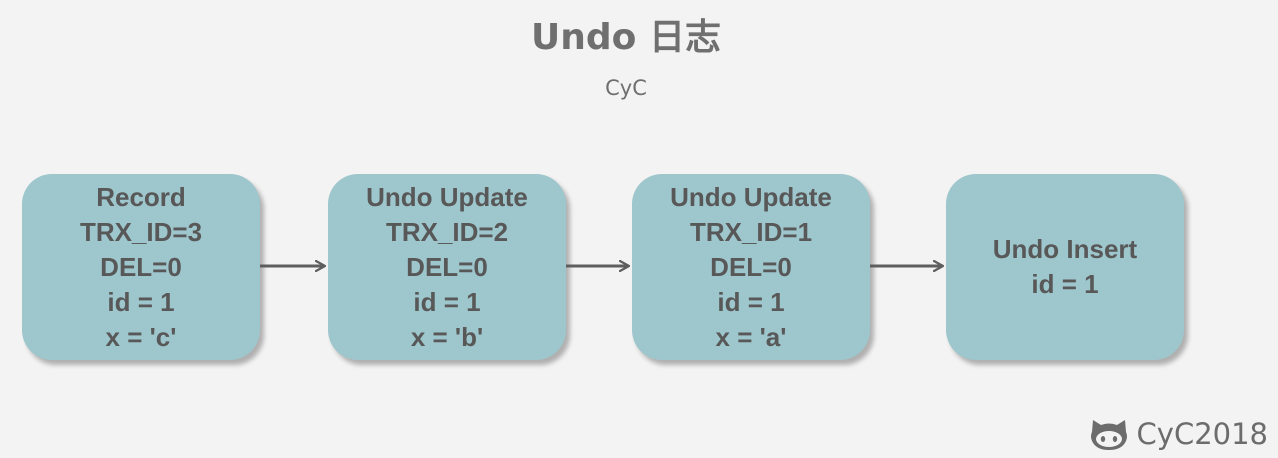  Describe the element at coordinates (751, 231) in the screenshot. I see `node-line: TRX_ID=1` at that location.